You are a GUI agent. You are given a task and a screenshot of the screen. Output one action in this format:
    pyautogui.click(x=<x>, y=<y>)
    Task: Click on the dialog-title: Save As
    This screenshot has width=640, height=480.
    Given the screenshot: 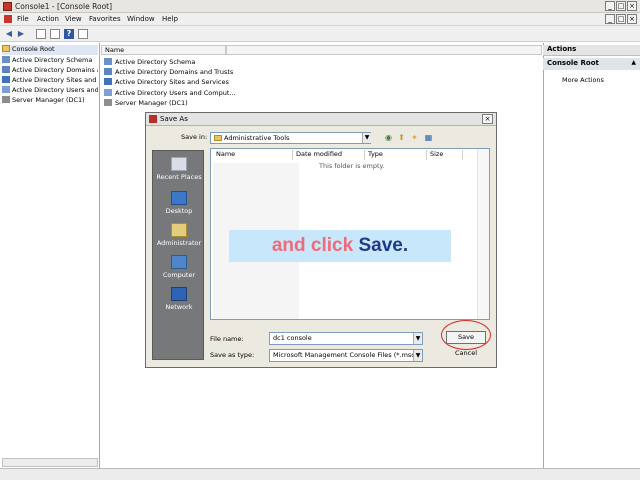 What is the action you would take?
    pyautogui.click(x=174, y=119)
    